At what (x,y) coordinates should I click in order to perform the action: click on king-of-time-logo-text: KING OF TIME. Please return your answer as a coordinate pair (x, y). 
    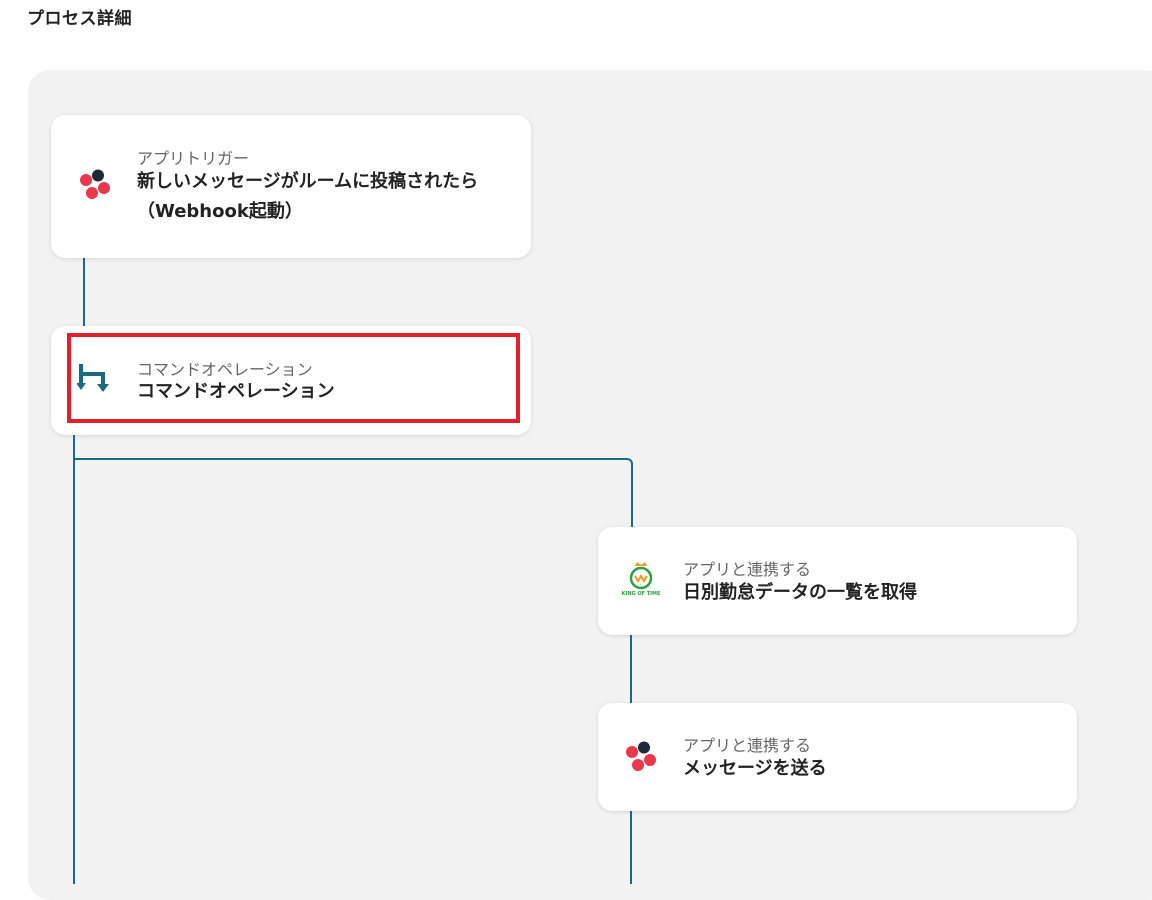
    Looking at the image, I should click on (641, 594).